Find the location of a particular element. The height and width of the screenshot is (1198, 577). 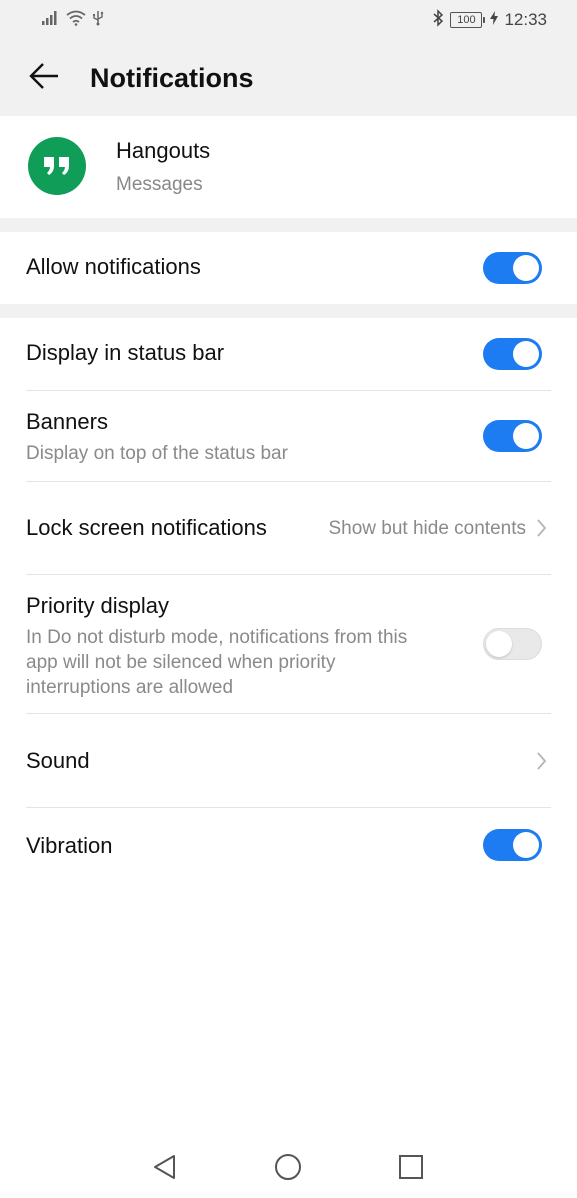

battery-icon: 100 is located at coordinates (468, 20).